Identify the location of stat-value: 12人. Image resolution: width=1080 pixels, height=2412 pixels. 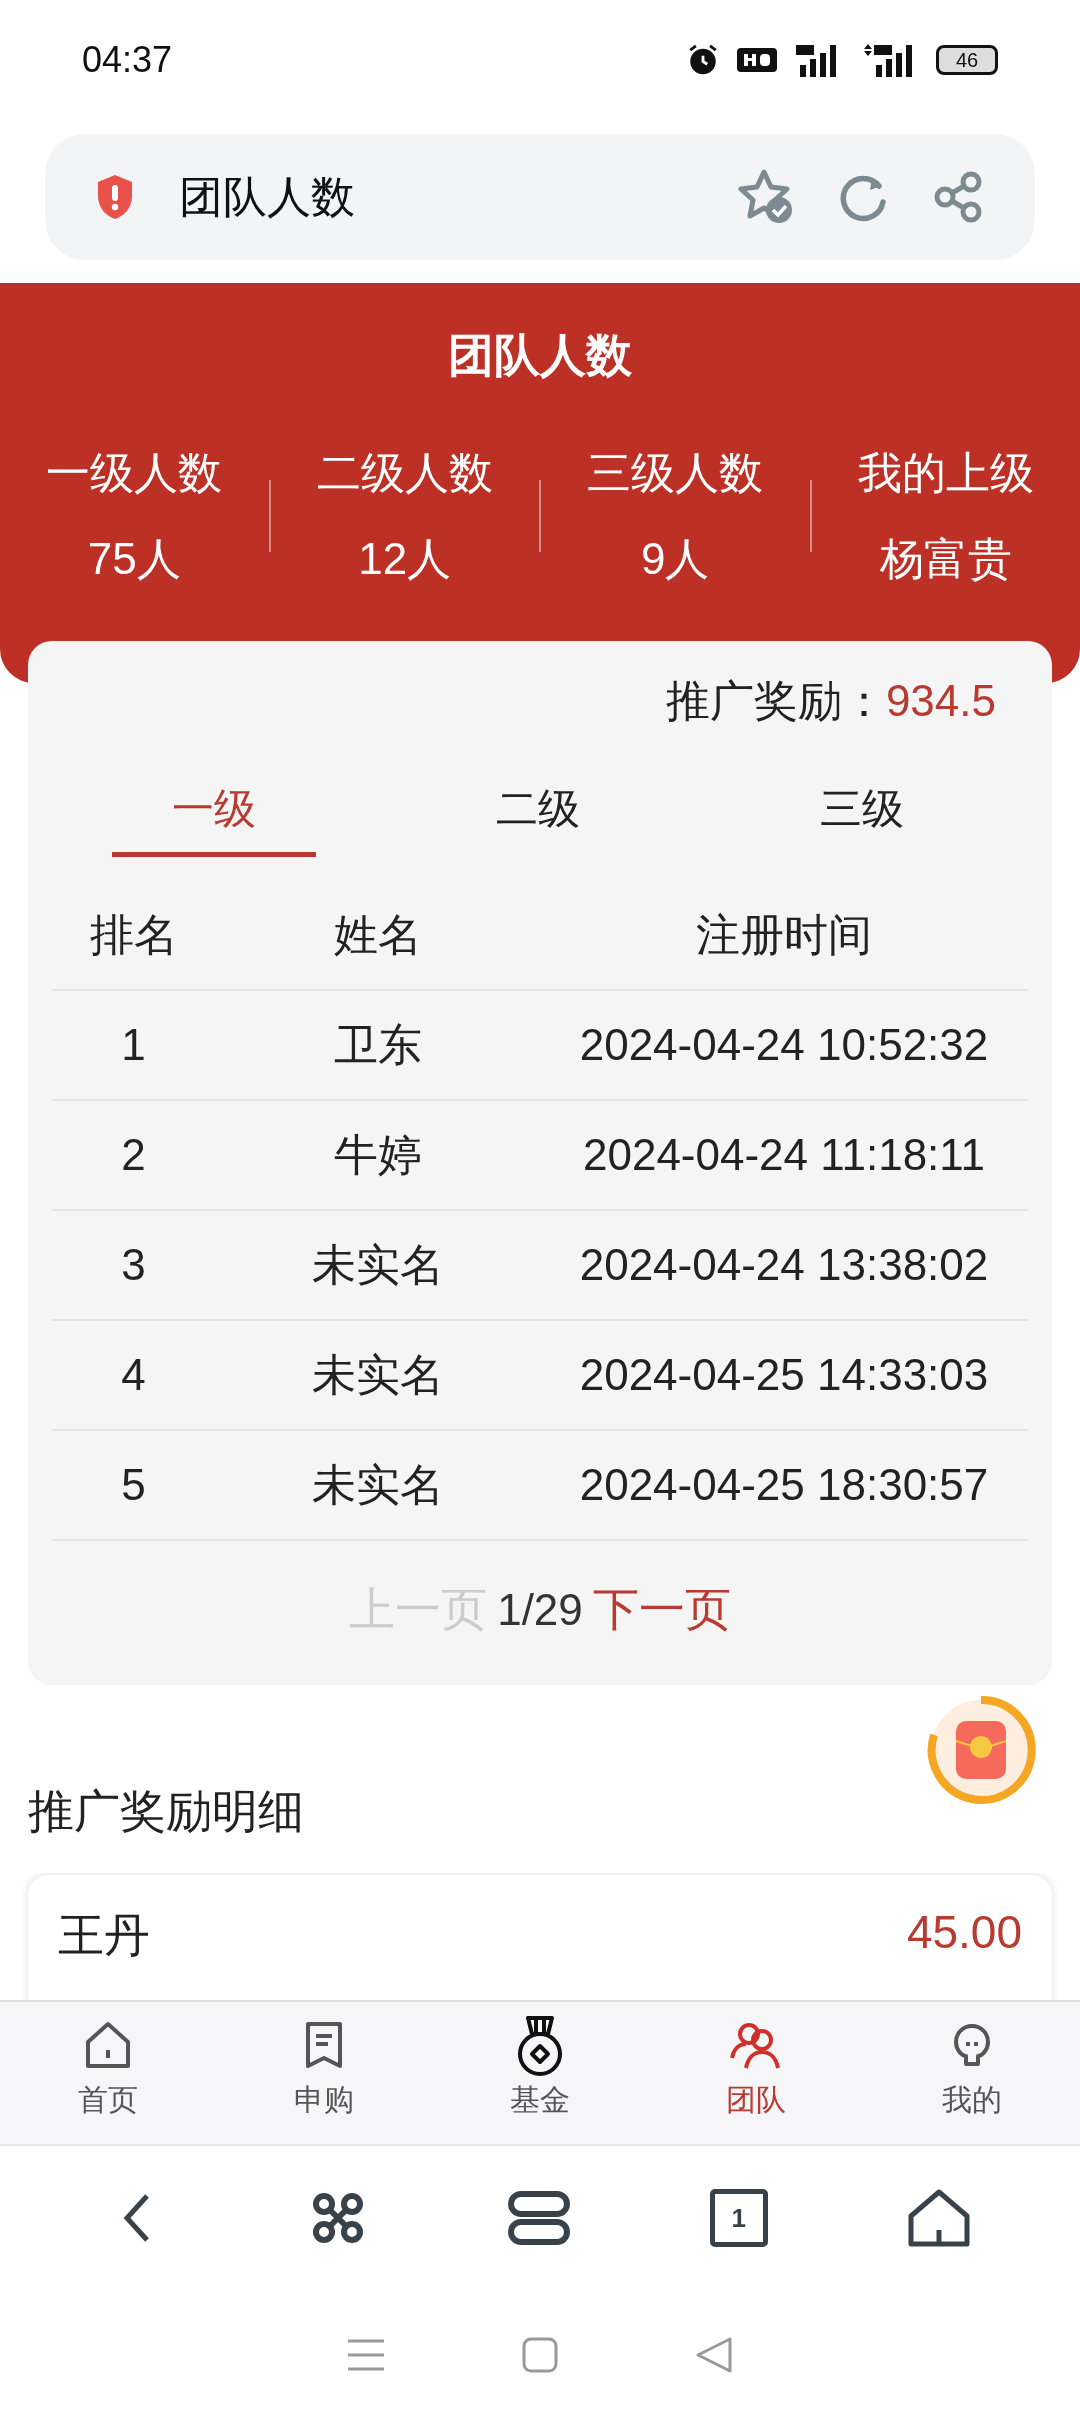
(405, 559).